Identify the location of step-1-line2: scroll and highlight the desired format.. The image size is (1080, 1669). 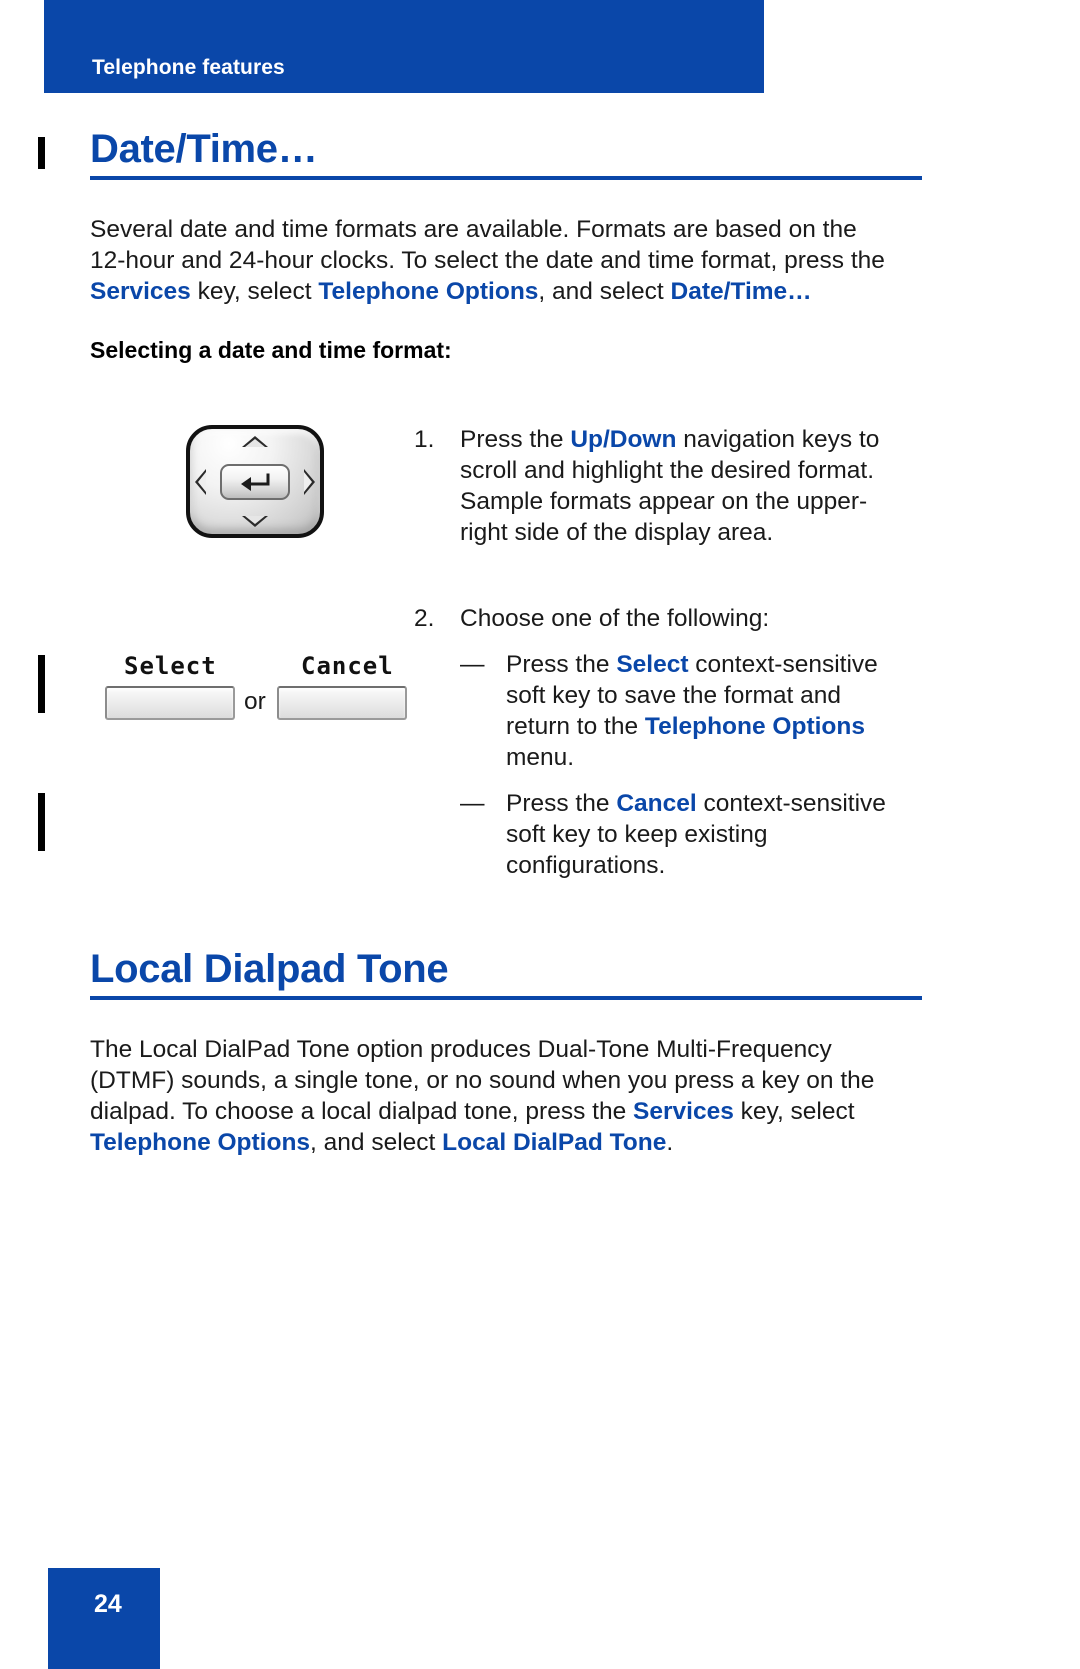
(667, 470).